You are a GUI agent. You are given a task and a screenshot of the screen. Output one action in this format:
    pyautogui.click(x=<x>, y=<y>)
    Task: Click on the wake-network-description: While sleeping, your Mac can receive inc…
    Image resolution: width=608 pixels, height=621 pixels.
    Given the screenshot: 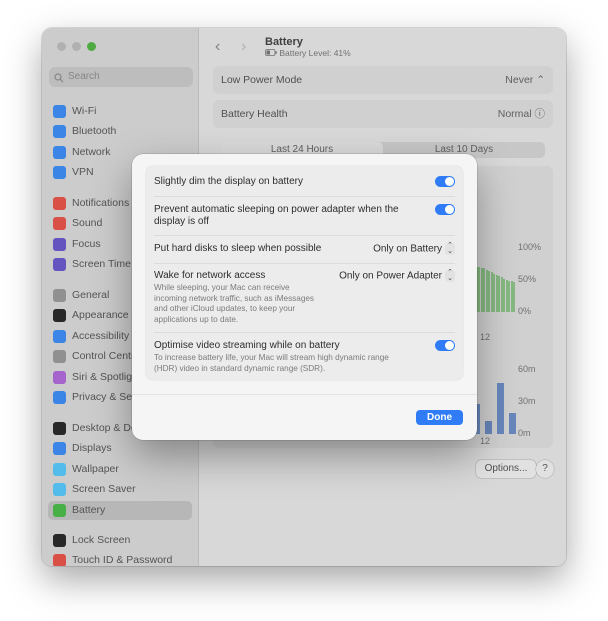 What is the action you would take?
    pyautogui.click(x=234, y=303)
    